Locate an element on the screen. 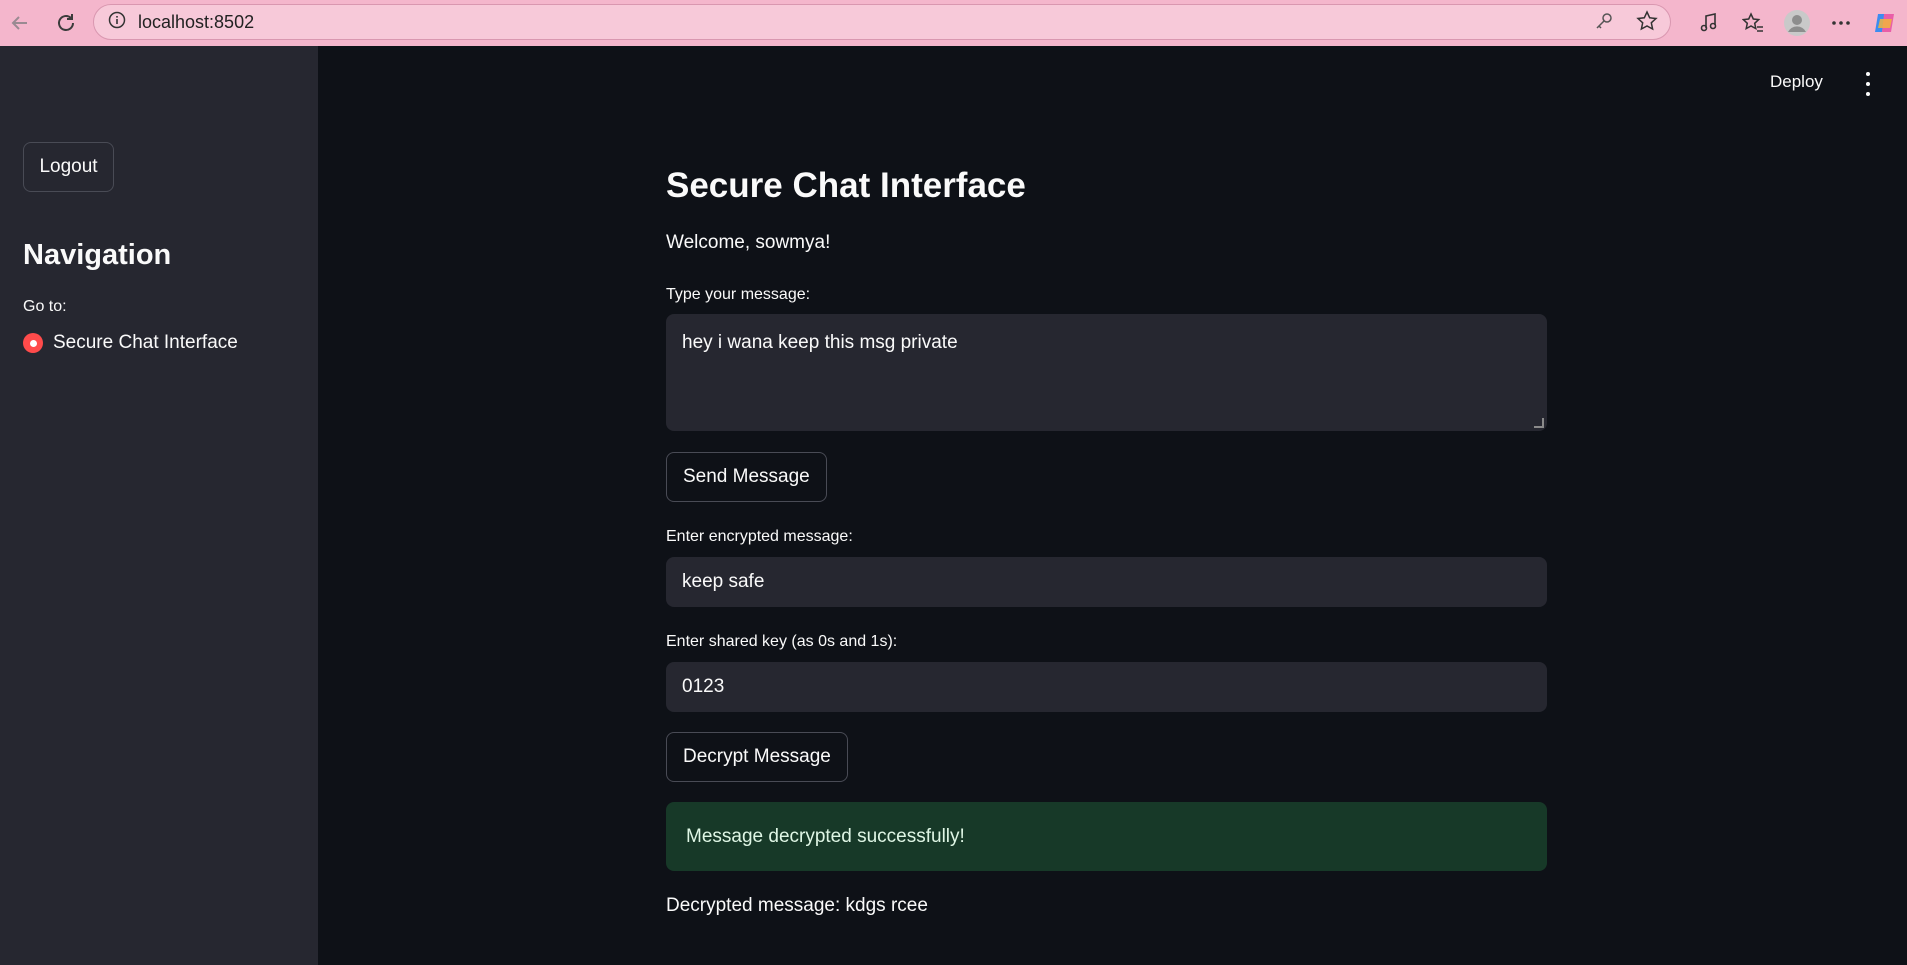  back-icon is located at coordinates (20, 23).